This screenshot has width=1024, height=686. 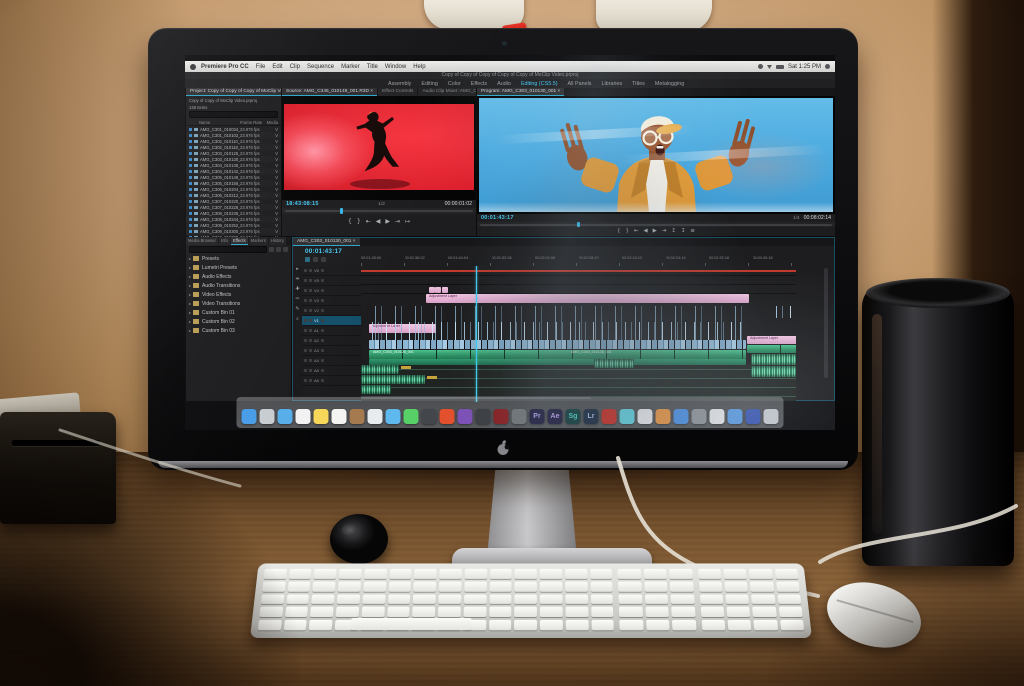 I want to click on transport-button: ↧, so click(x=683, y=231).